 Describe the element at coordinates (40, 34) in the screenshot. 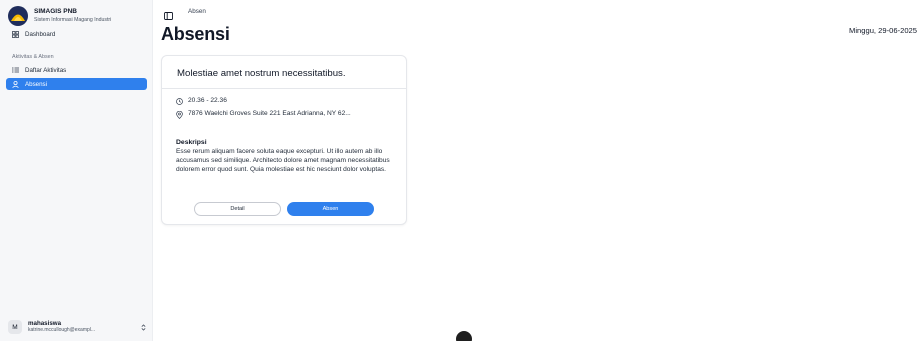

I see `sidebar-item-label: Dashboard` at that location.